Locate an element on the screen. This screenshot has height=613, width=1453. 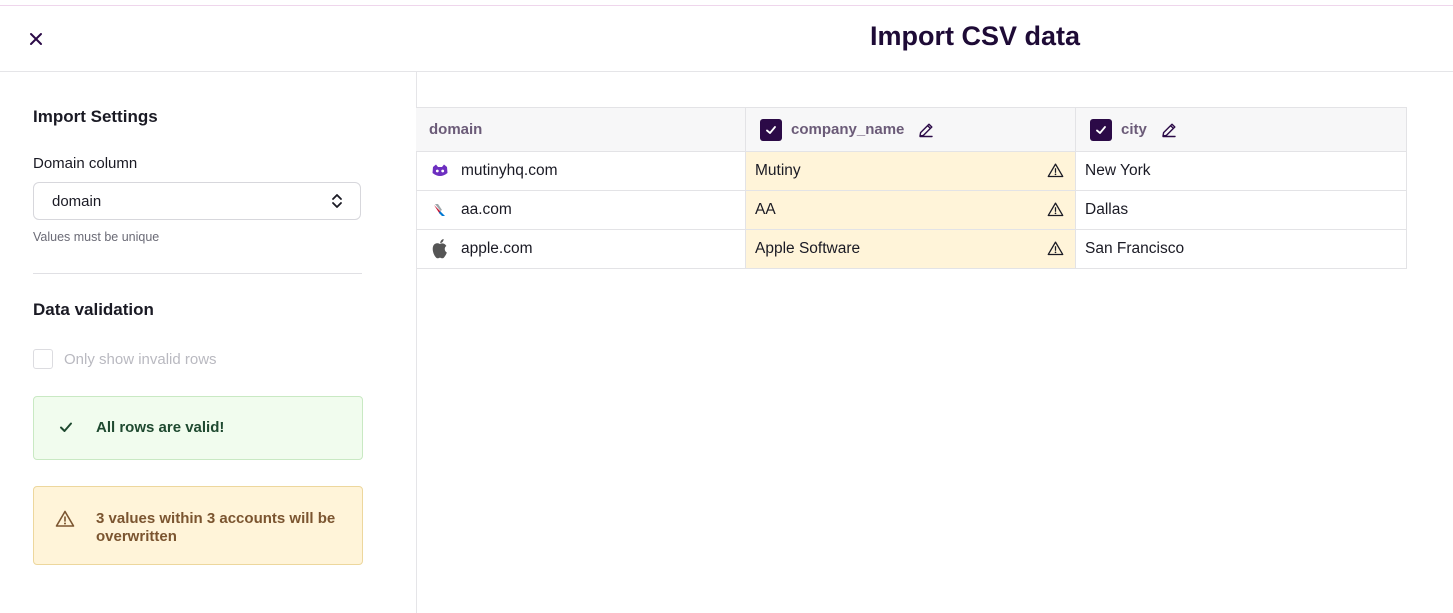
american-airlines-logo-icon is located at coordinates (440, 210).